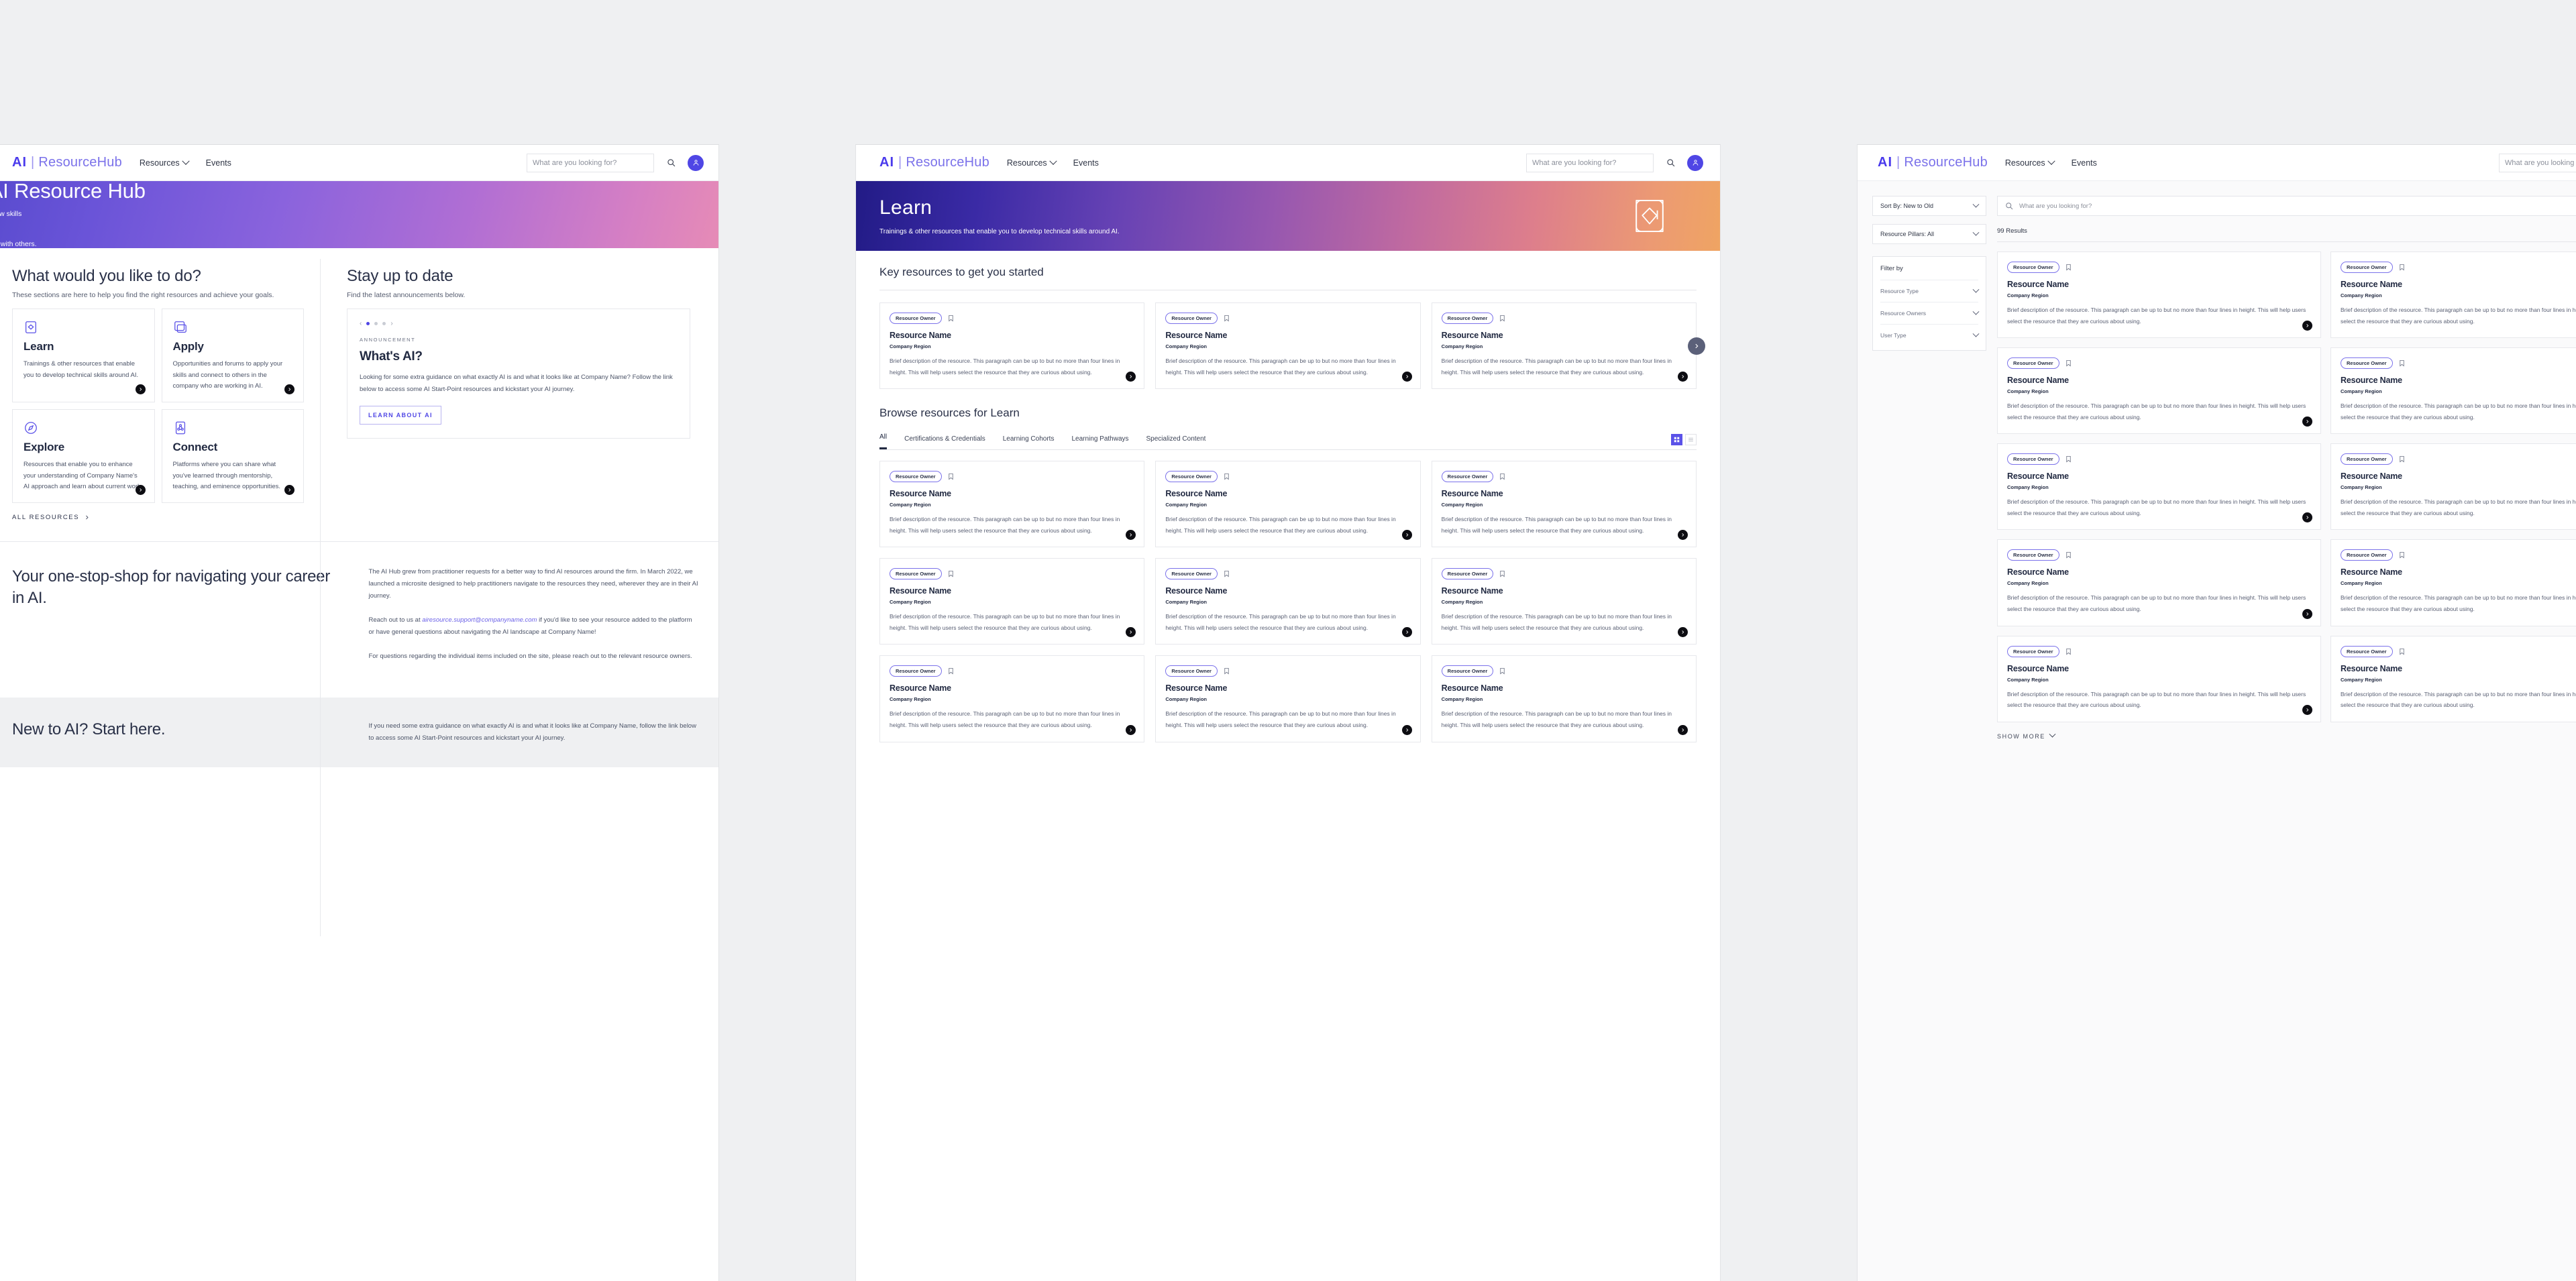  Describe the element at coordinates (1930, 313) in the screenshot. I see `filter-row-resource-owners: Resource Owners` at that location.